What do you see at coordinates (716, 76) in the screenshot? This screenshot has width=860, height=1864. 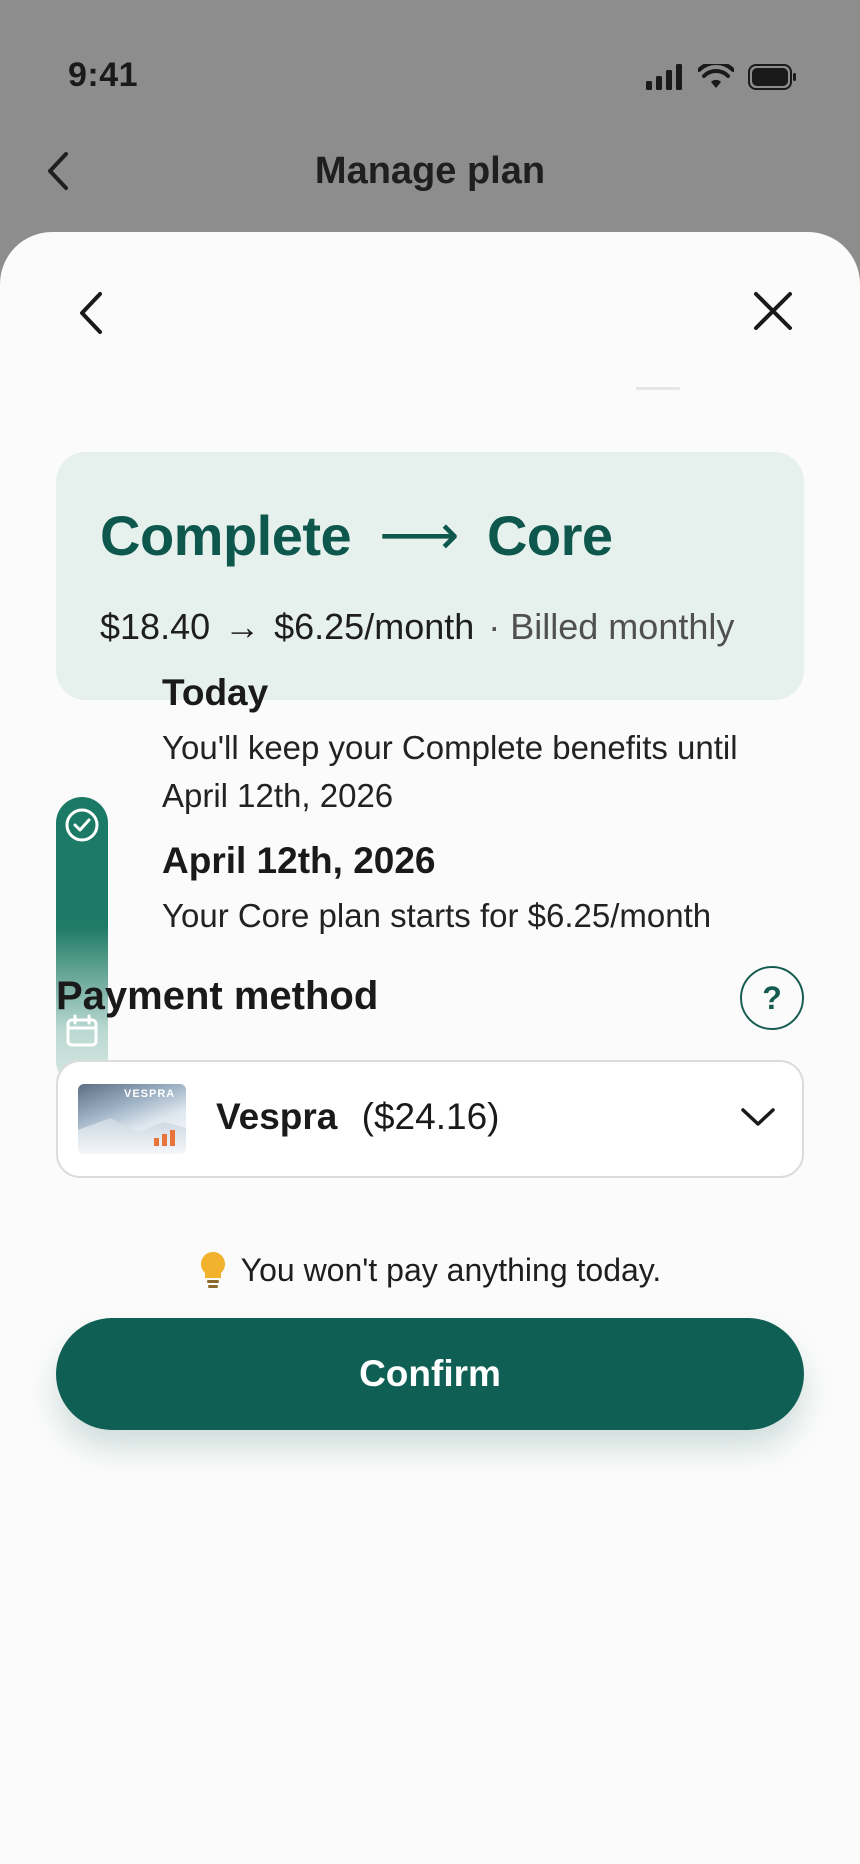 I see `wifi-icon` at bounding box center [716, 76].